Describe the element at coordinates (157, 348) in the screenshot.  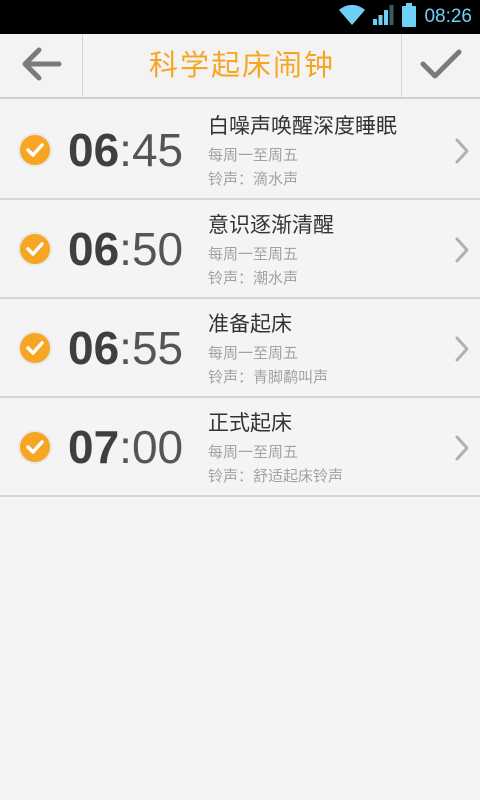
I see `alarm-minute: 55` at that location.